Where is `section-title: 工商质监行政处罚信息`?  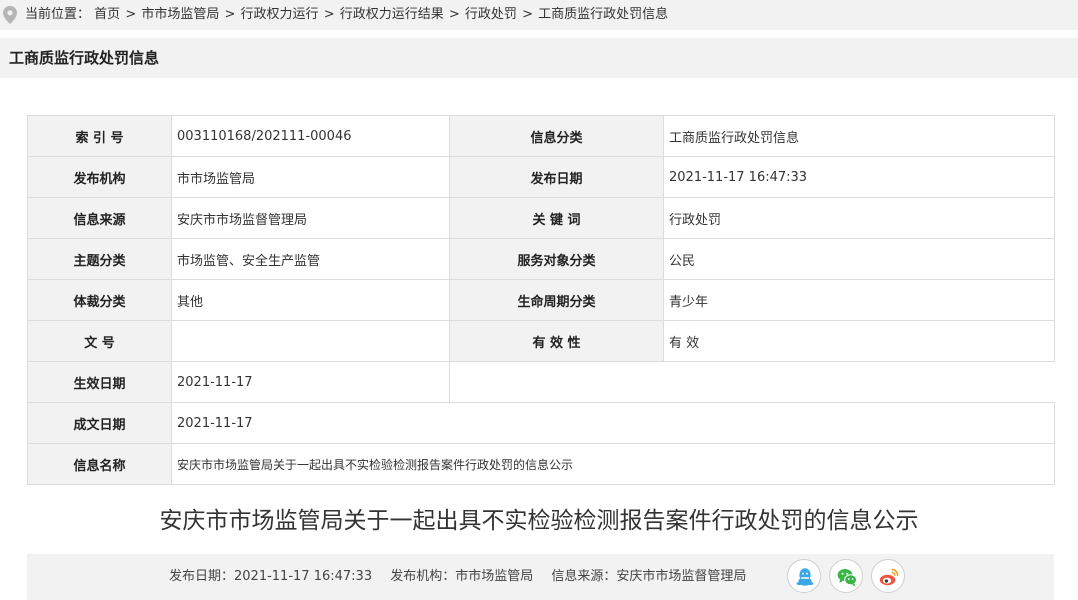 section-title: 工商质监行政处罚信息 is located at coordinates (539, 58).